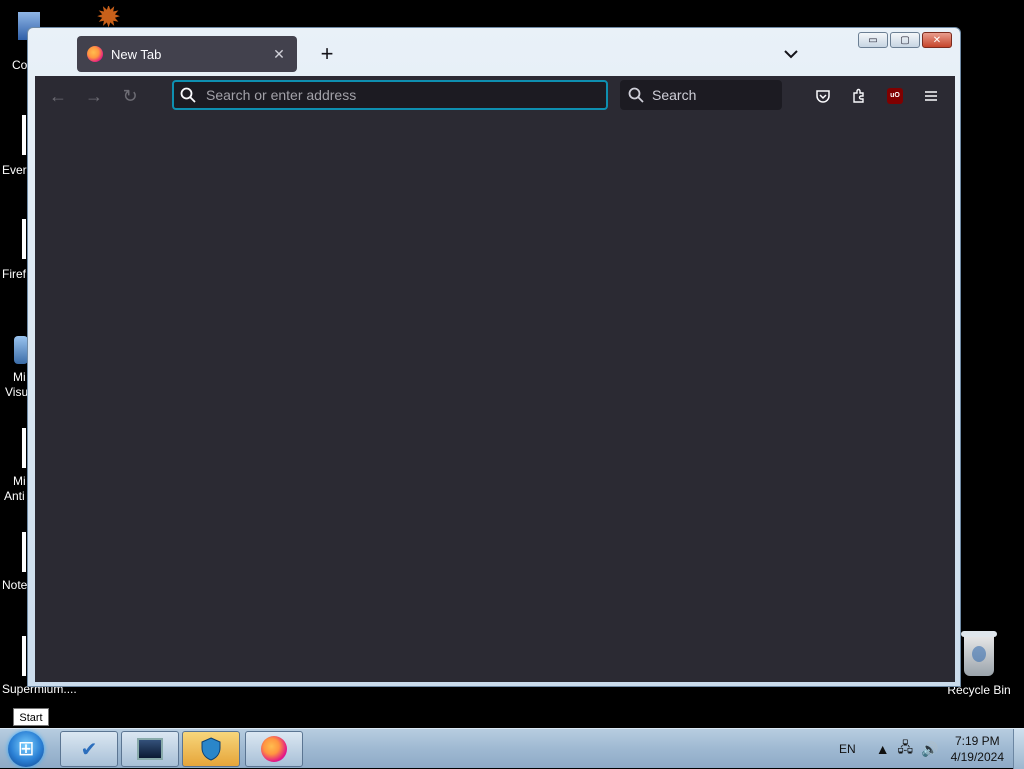 This screenshot has height=769, width=1024. What do you see at coordinates (847, 749) in the screenshot?
I see `language-indicator: EN` at bounding box center [847, 749].